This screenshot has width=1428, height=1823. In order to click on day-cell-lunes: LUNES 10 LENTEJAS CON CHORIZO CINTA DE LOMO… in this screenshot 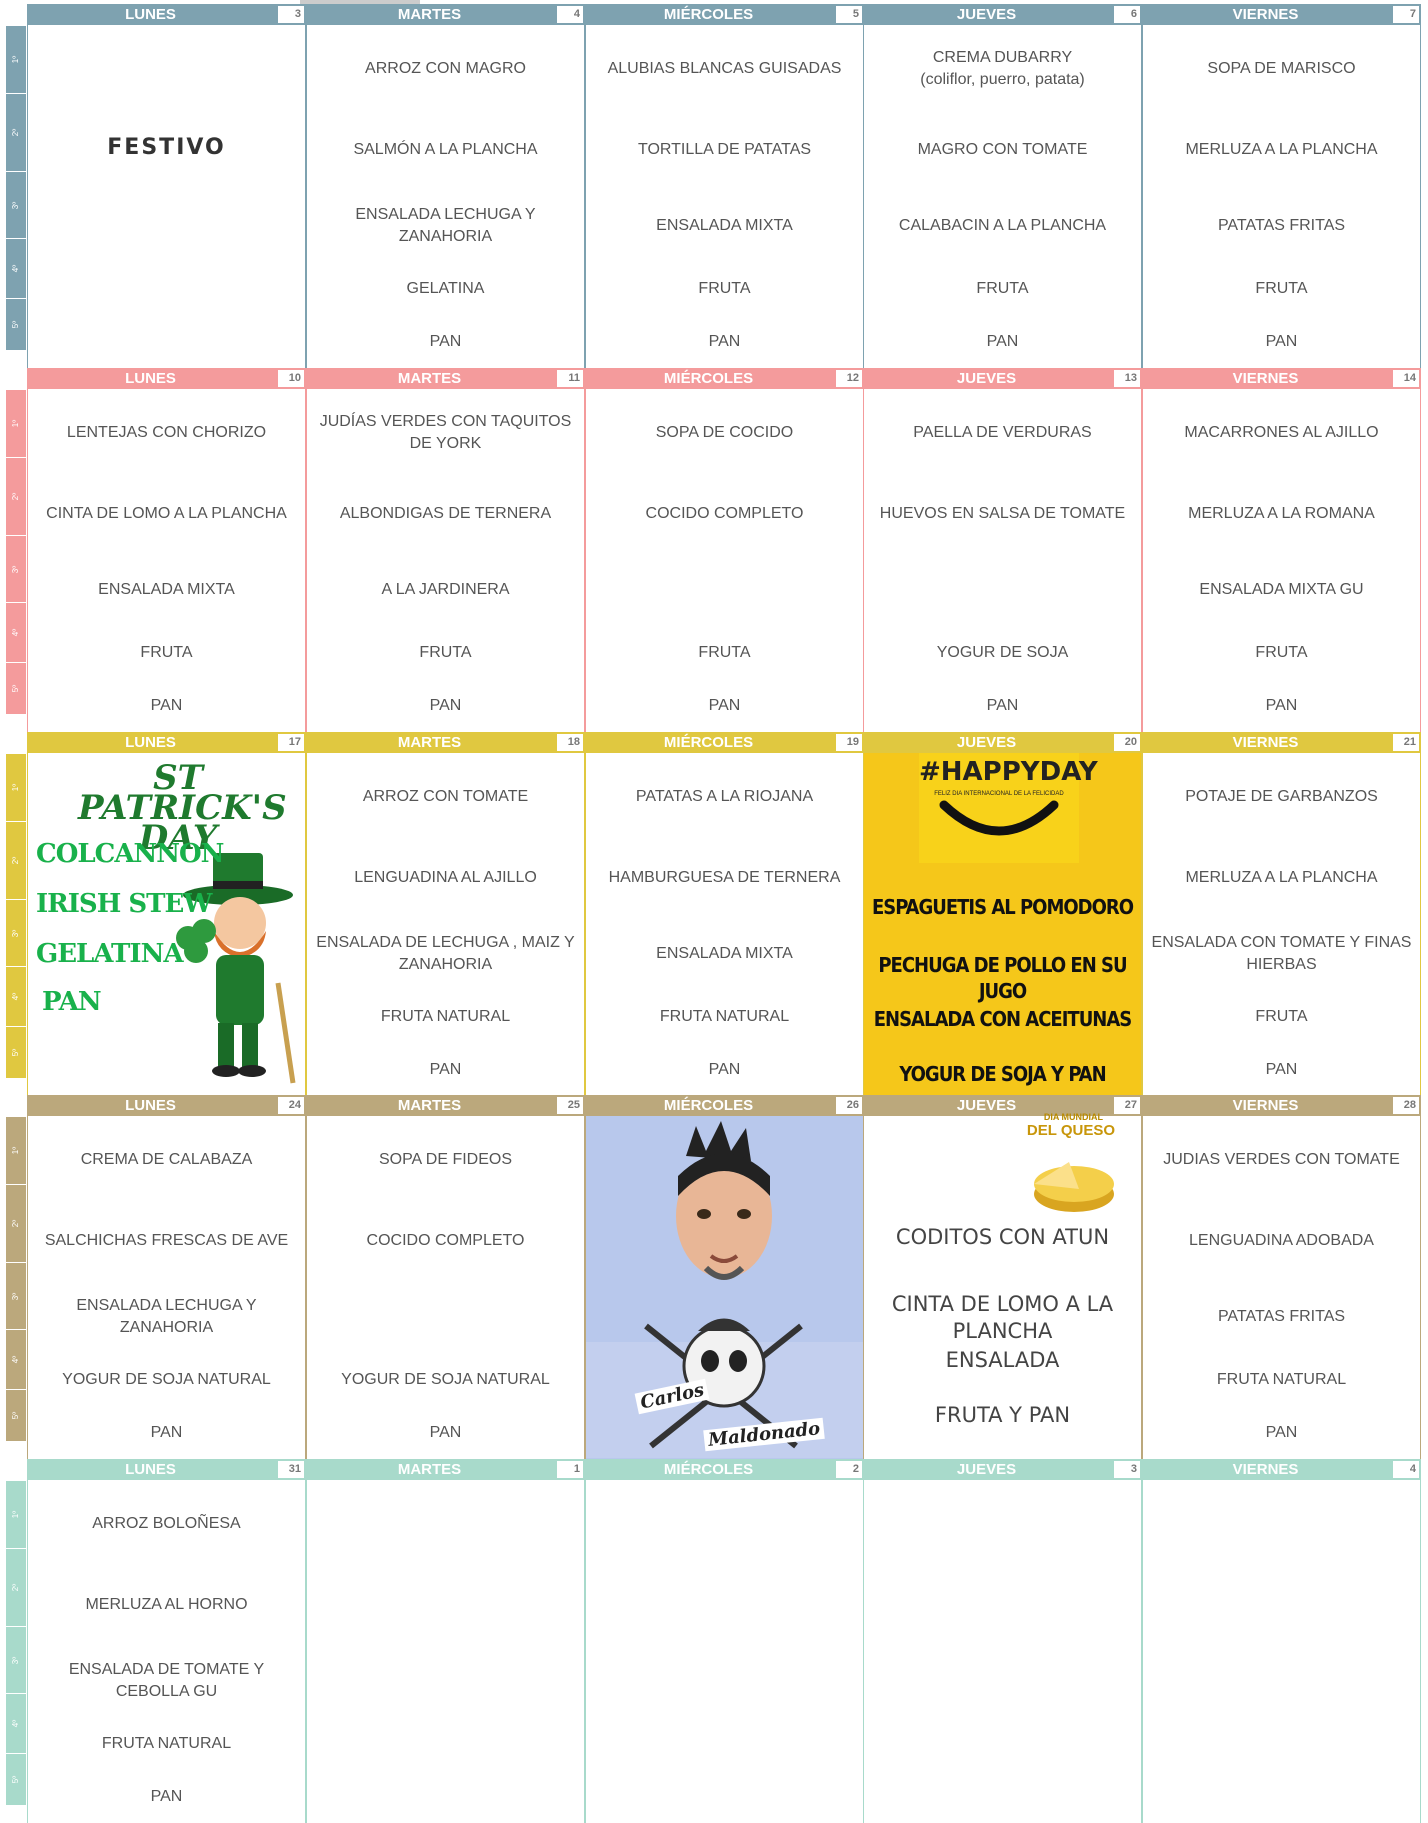, I will do `click(166, 550)`.